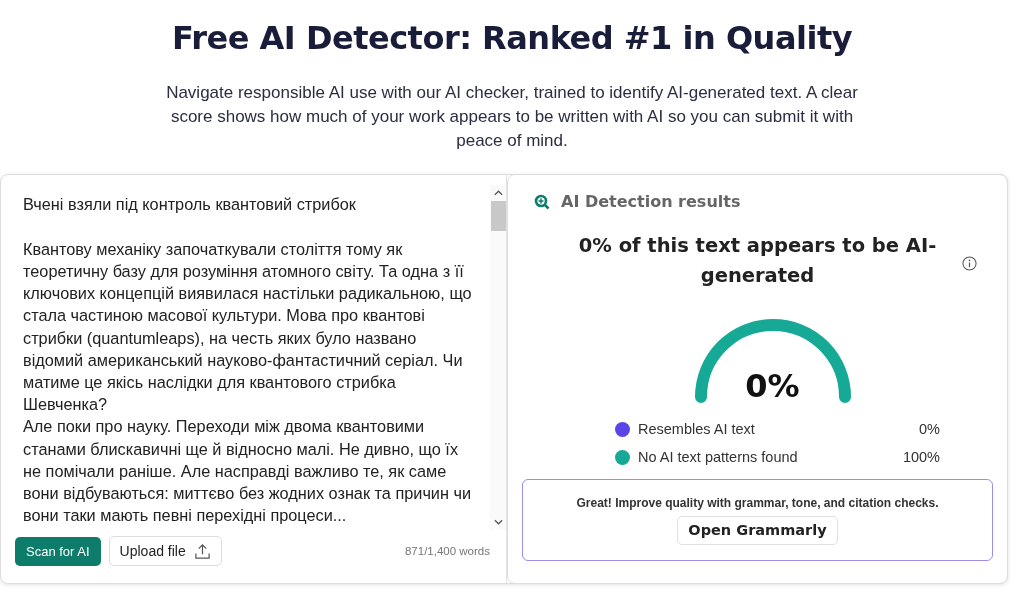  Describe the element at coordinates (512, 117) in the screenshot. I see `page-subtitle: Navigate responsible AI use with our AI checker, trained to identify AI-generated text. A clear score shows how much of your work appears to be written with AI so you can submit it with peace of mind.` at that location.